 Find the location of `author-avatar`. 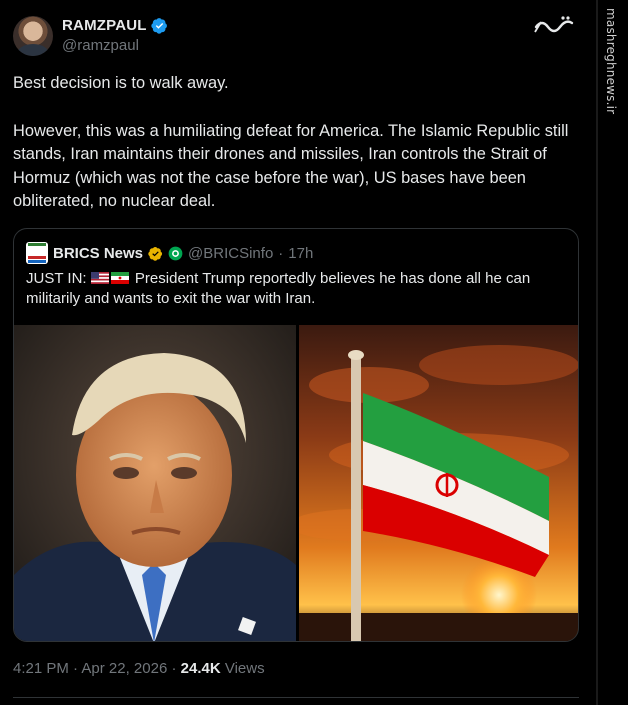

author-avatar is located at coordinates (33, 36).